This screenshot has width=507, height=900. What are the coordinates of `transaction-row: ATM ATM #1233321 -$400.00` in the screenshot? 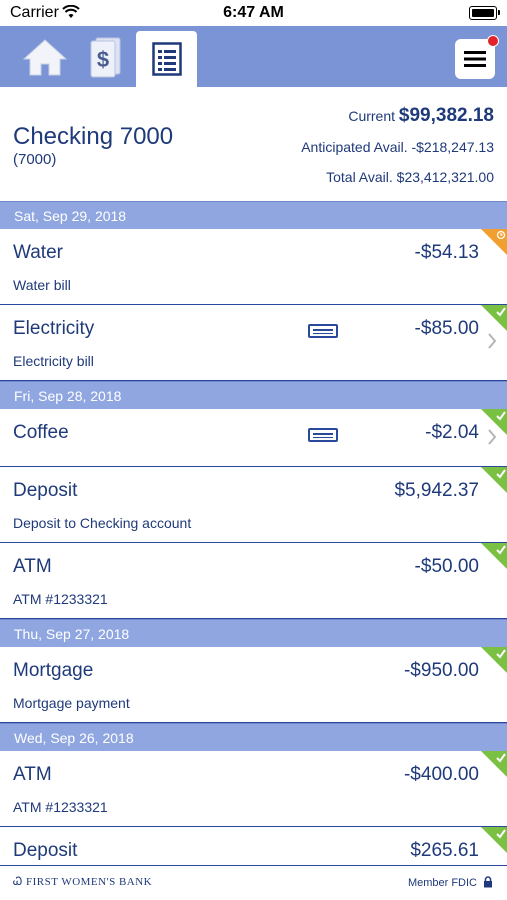 It's located at (253, 789).